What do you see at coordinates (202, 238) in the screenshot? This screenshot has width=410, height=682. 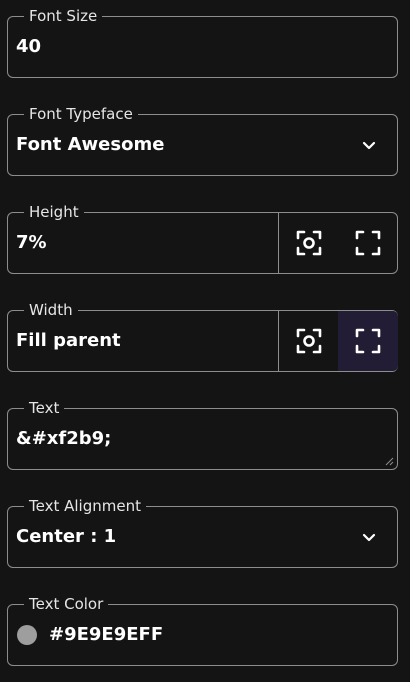 I see `height-field: Height 7%` at bounding box center [202, 238].